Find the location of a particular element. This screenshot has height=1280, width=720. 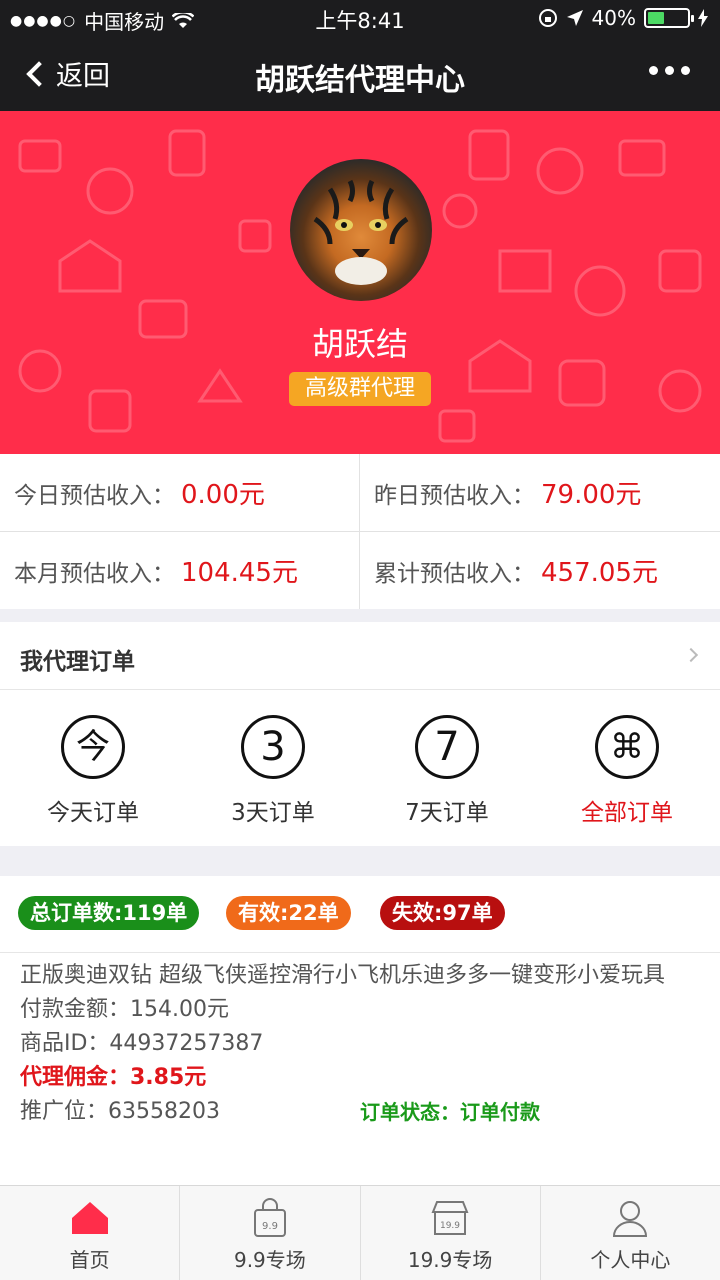

order-status: 订单状态：订单付款 is located at coordinates (450, 1112).